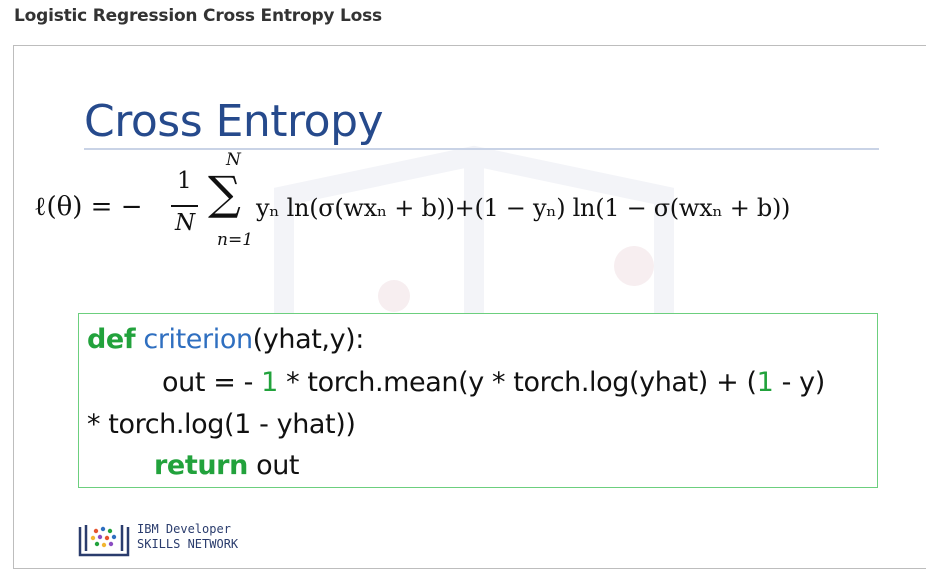  Describe the element at coordinates (273, 465) in the screenshot. I see `code-text: out` at that location.